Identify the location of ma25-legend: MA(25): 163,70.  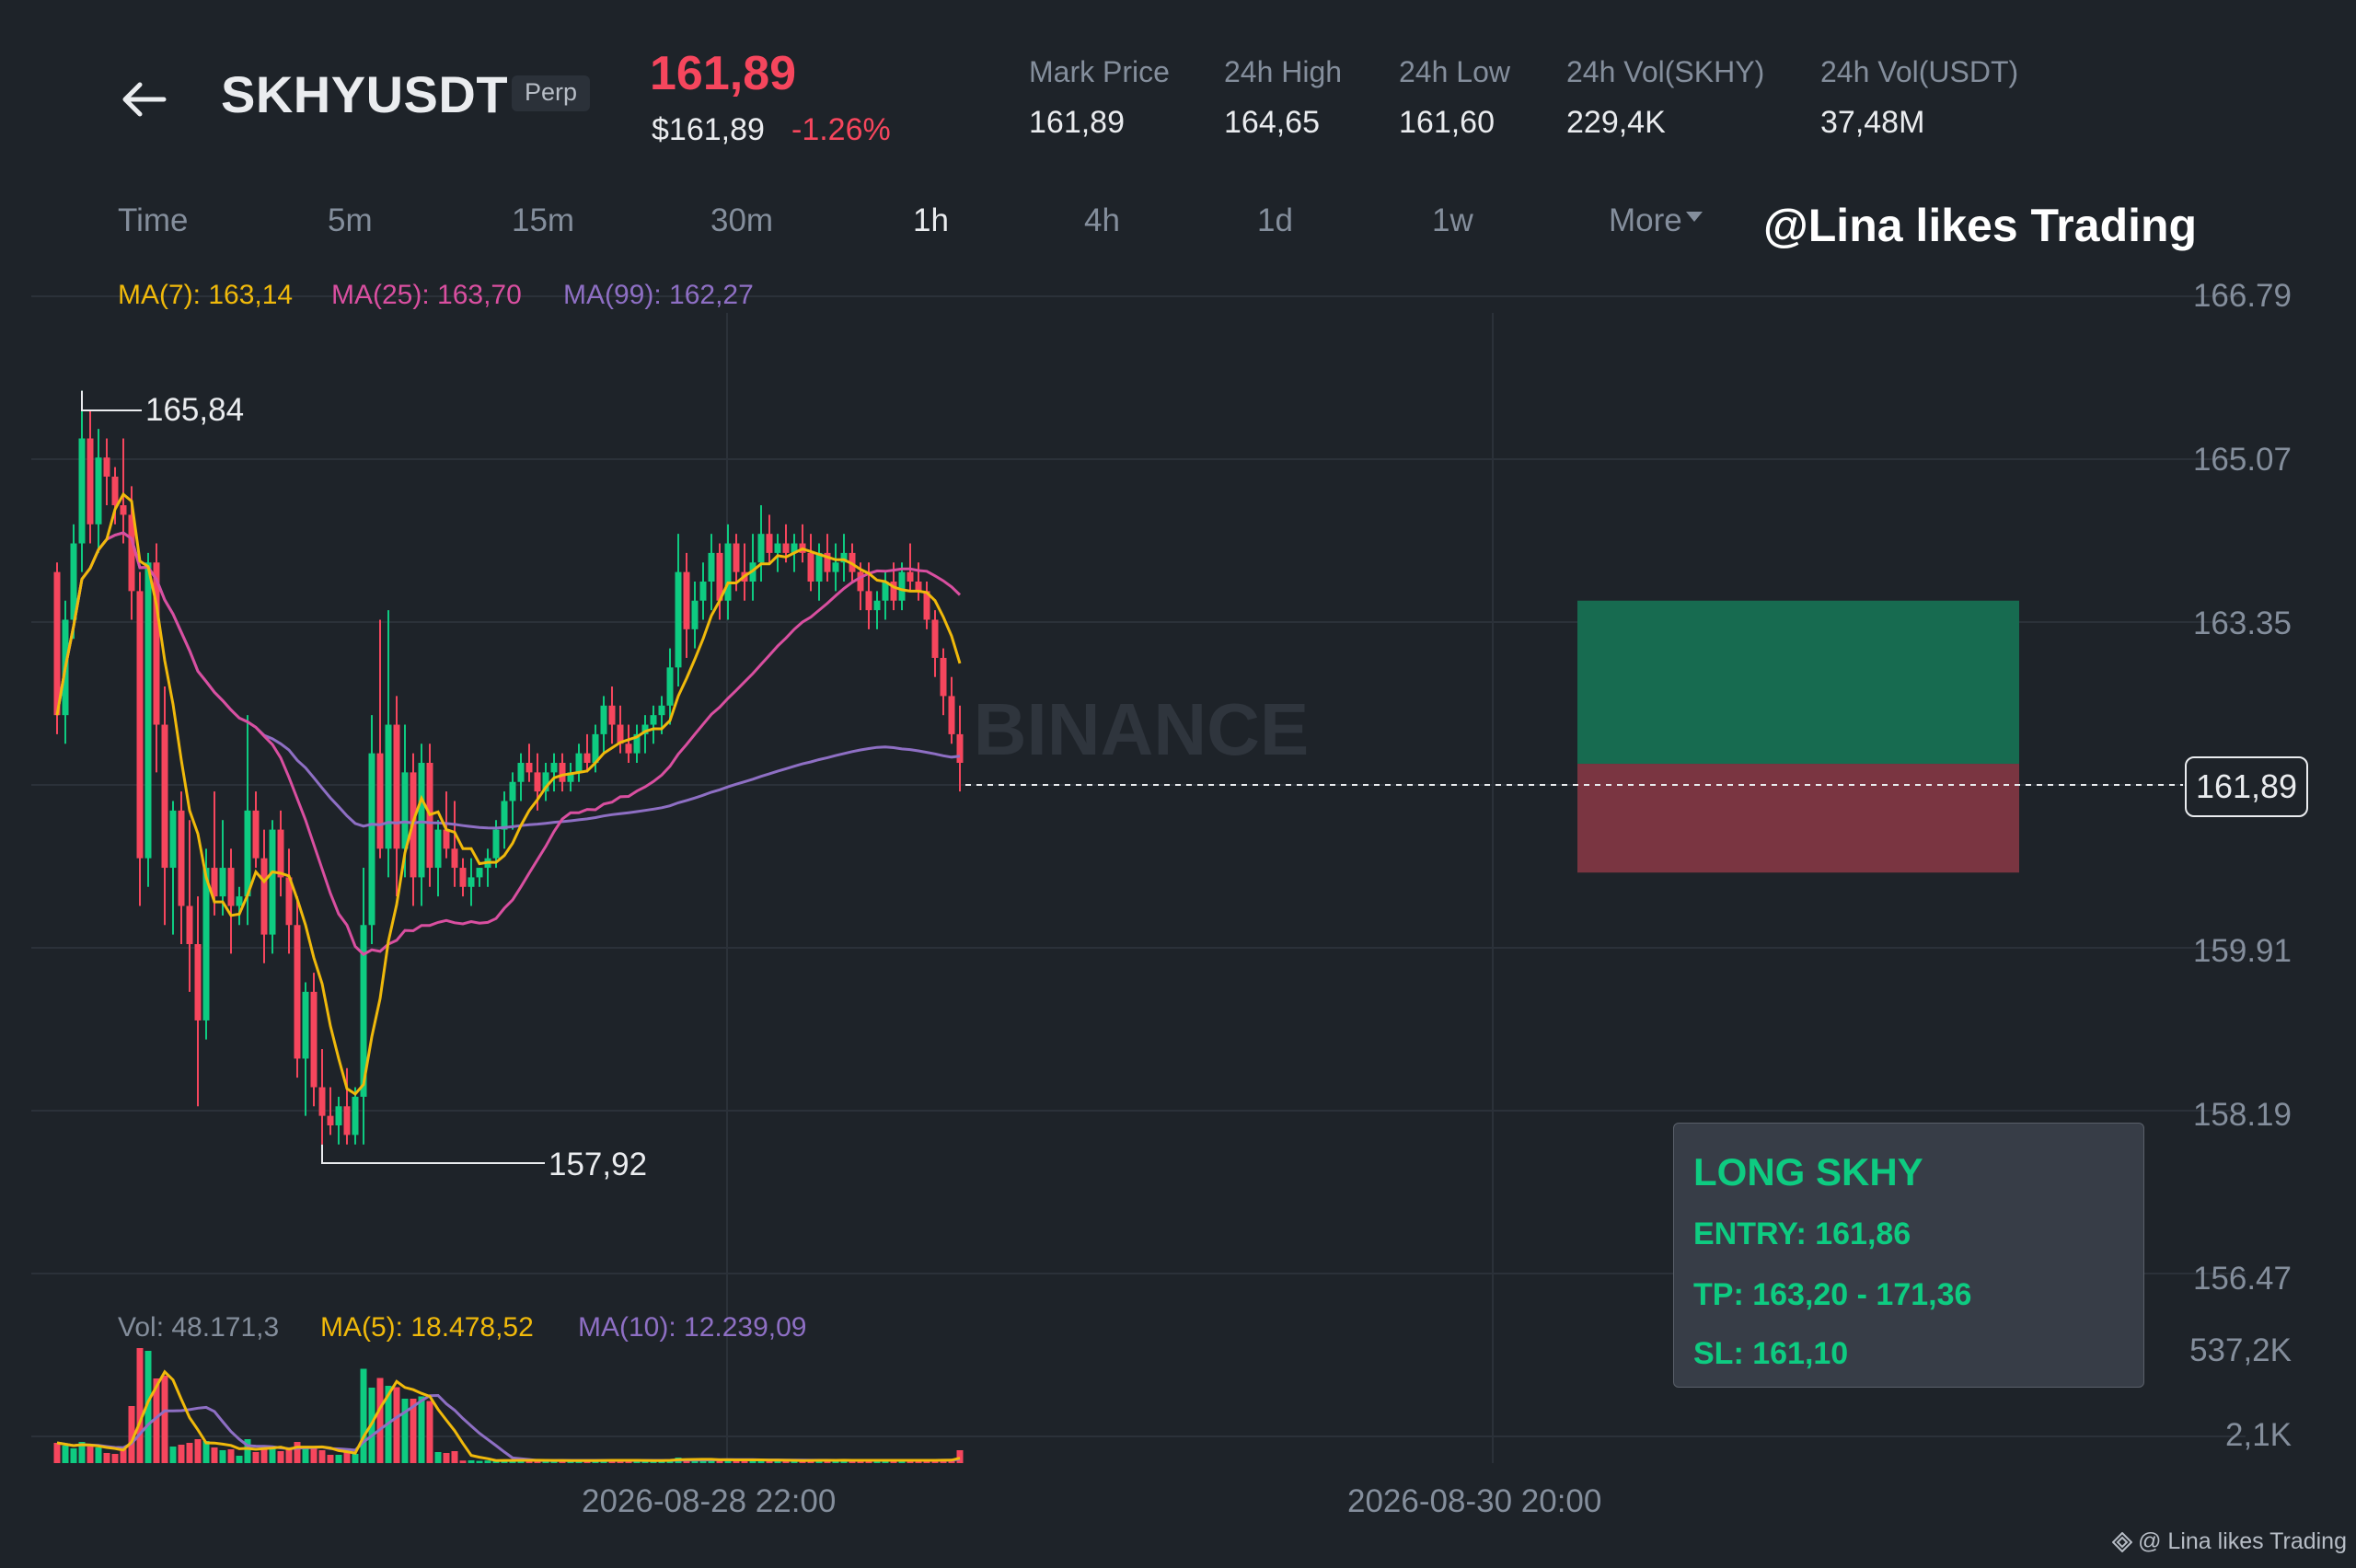
(426, 295).